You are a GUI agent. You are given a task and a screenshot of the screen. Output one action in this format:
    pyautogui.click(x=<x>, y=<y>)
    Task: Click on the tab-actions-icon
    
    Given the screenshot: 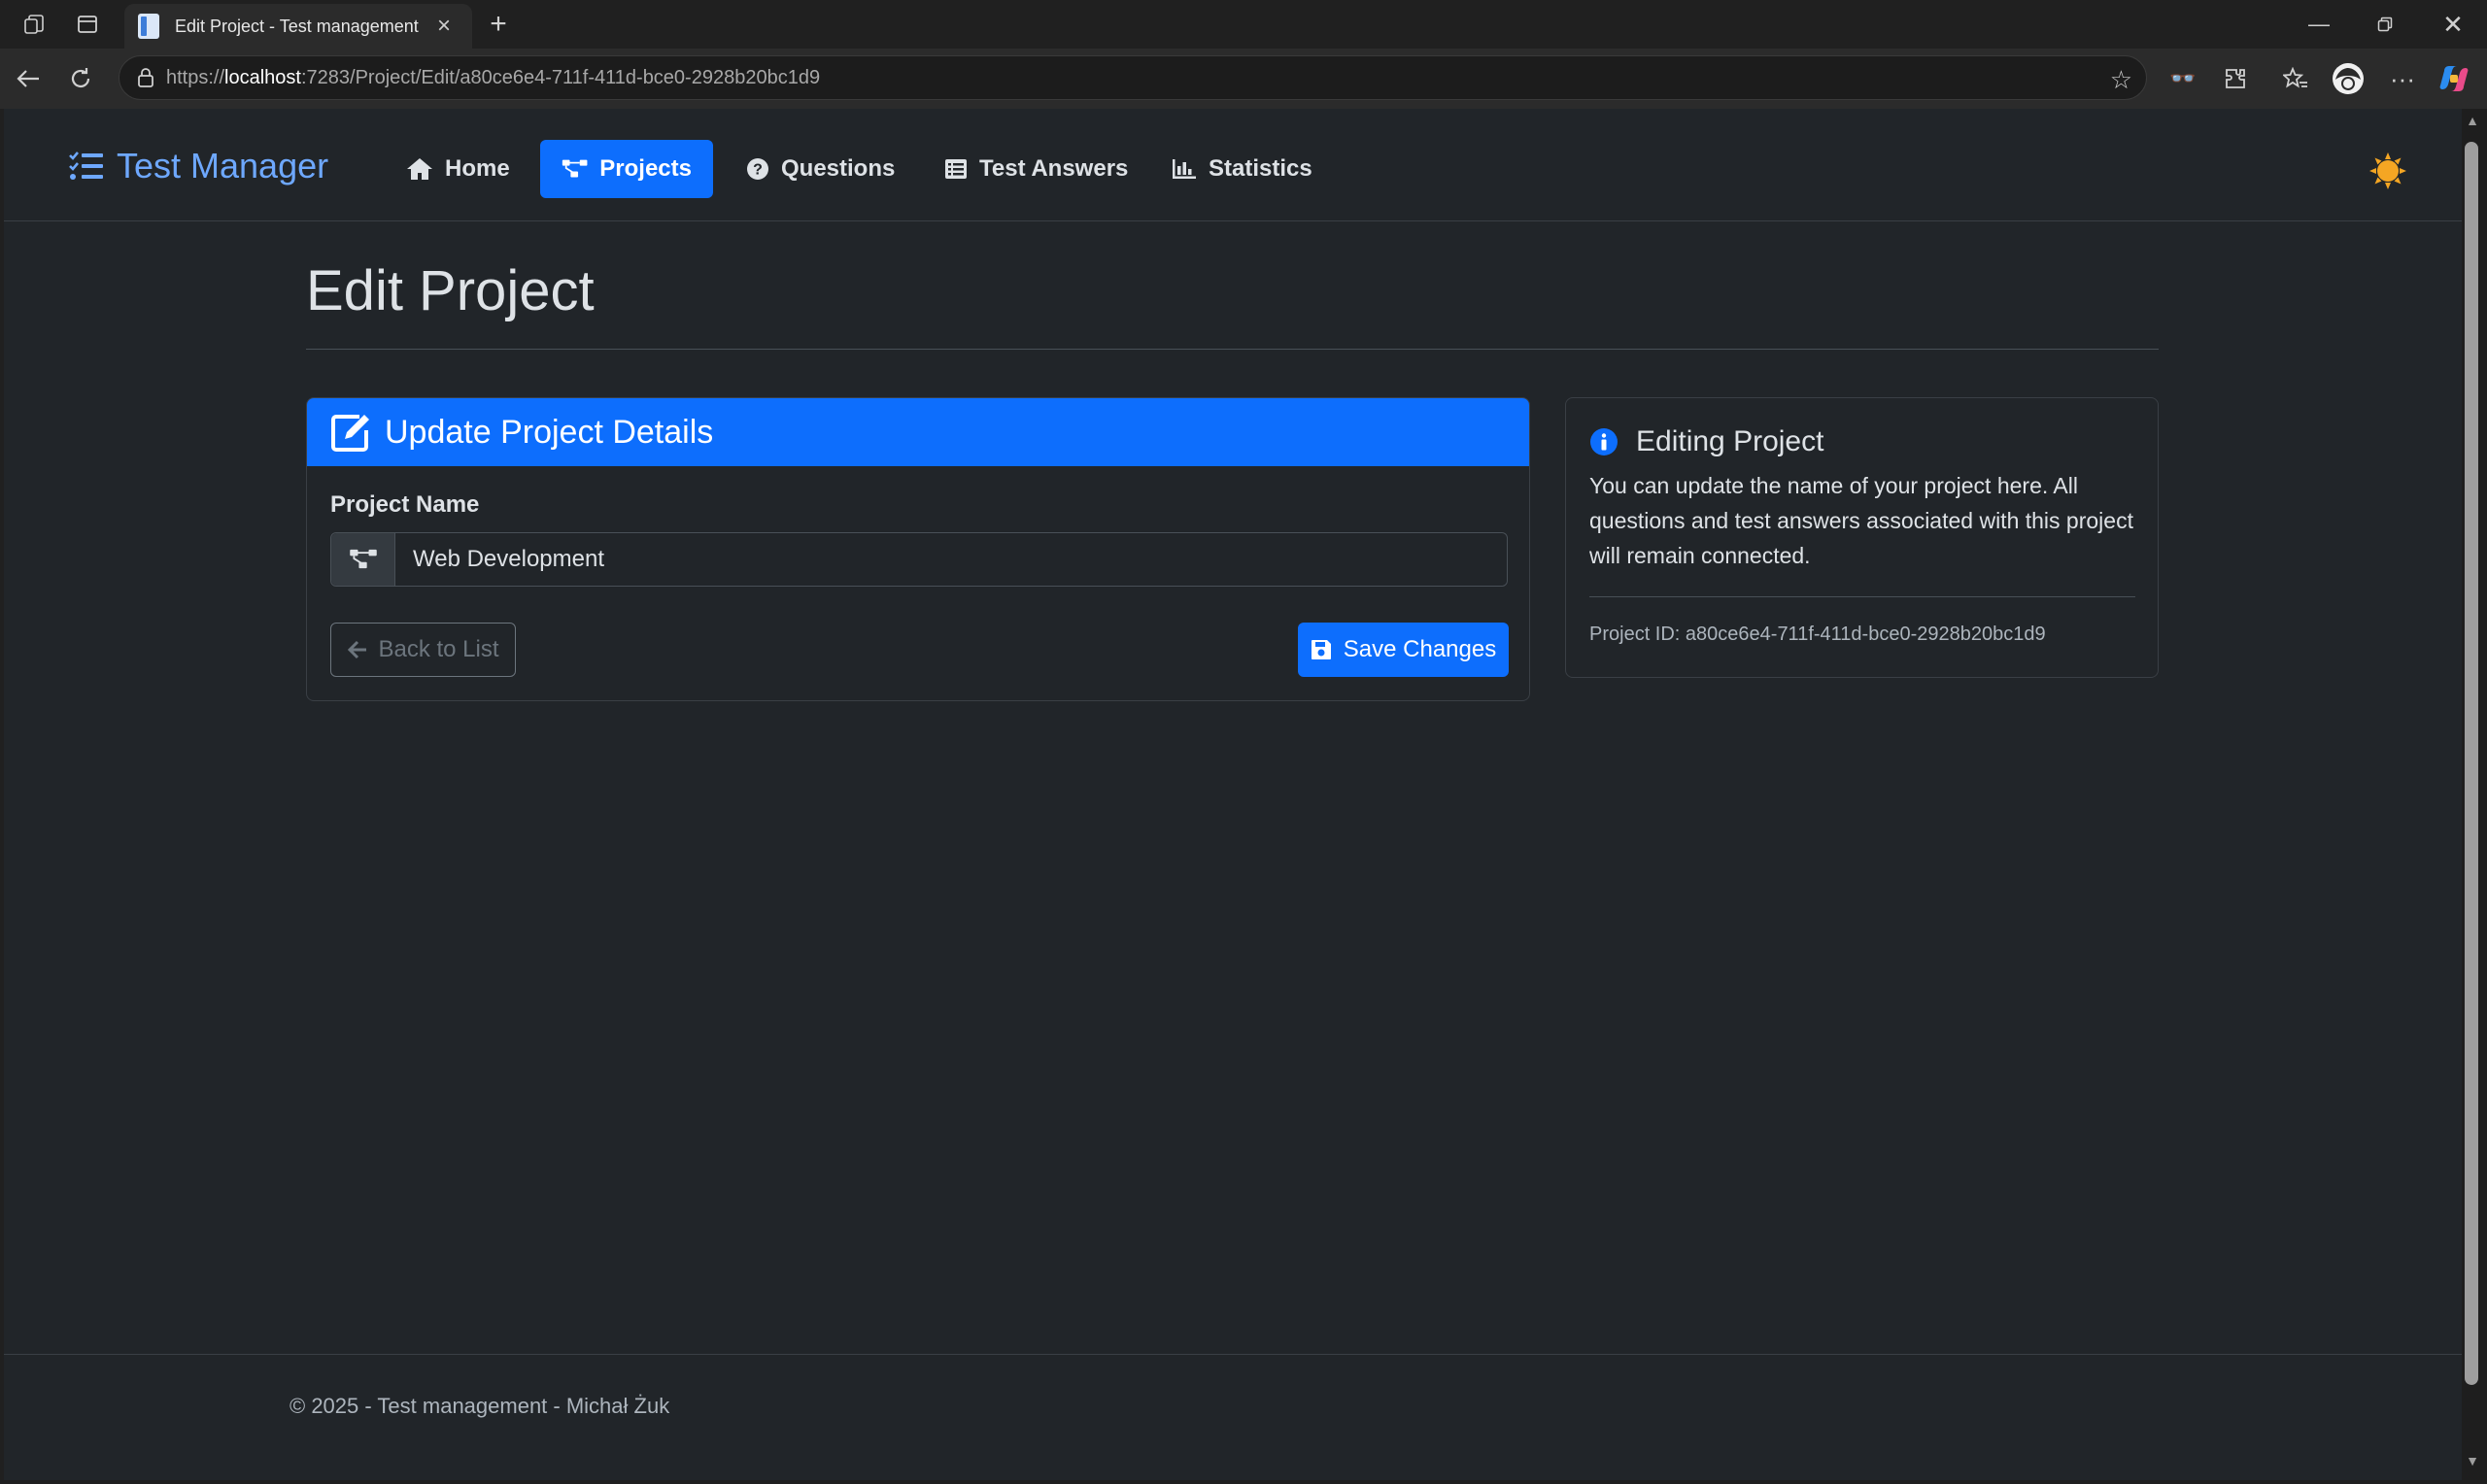 What is the action you would take?
    pyautogui.click(x=87, y=24)
    